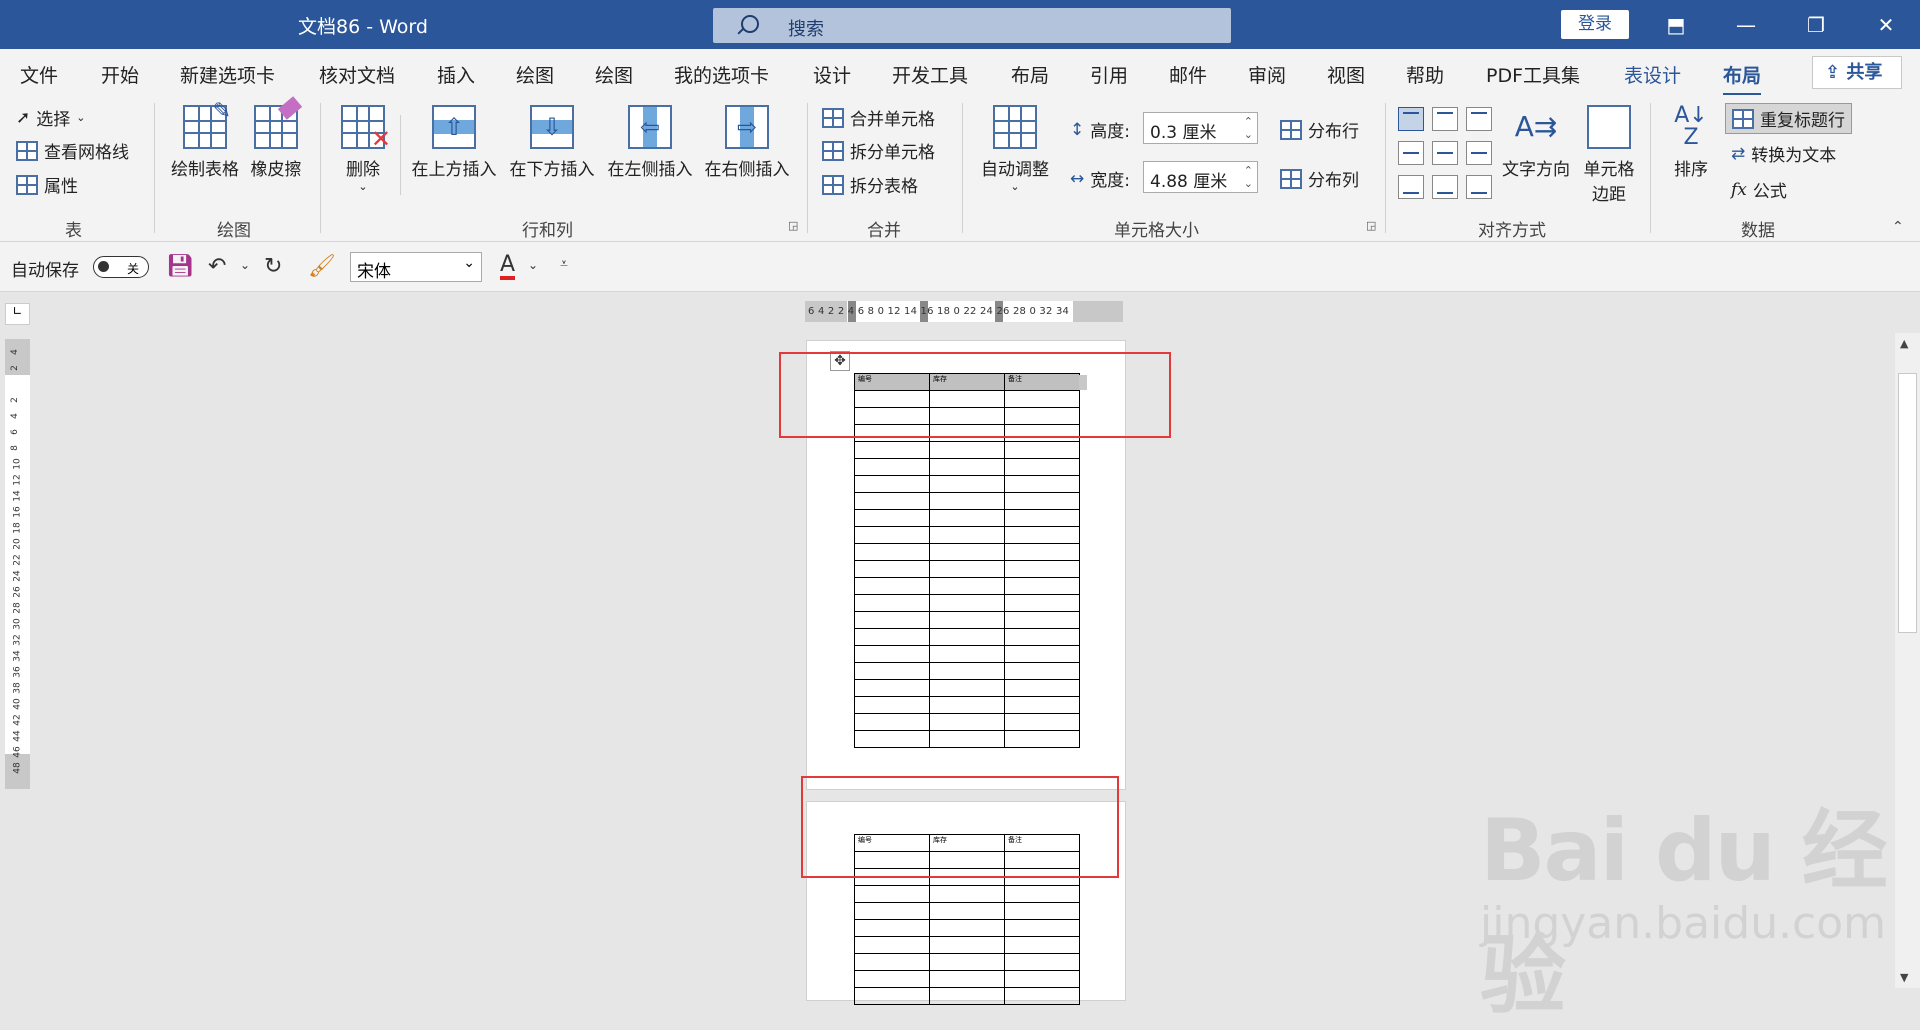 The width and height of the screenshot is (1920, 1030). What do you see at coordinates (1188, 74) in the screenshot?
I see `tab-mailings: 邮件` at bounding box center [1188, 74].